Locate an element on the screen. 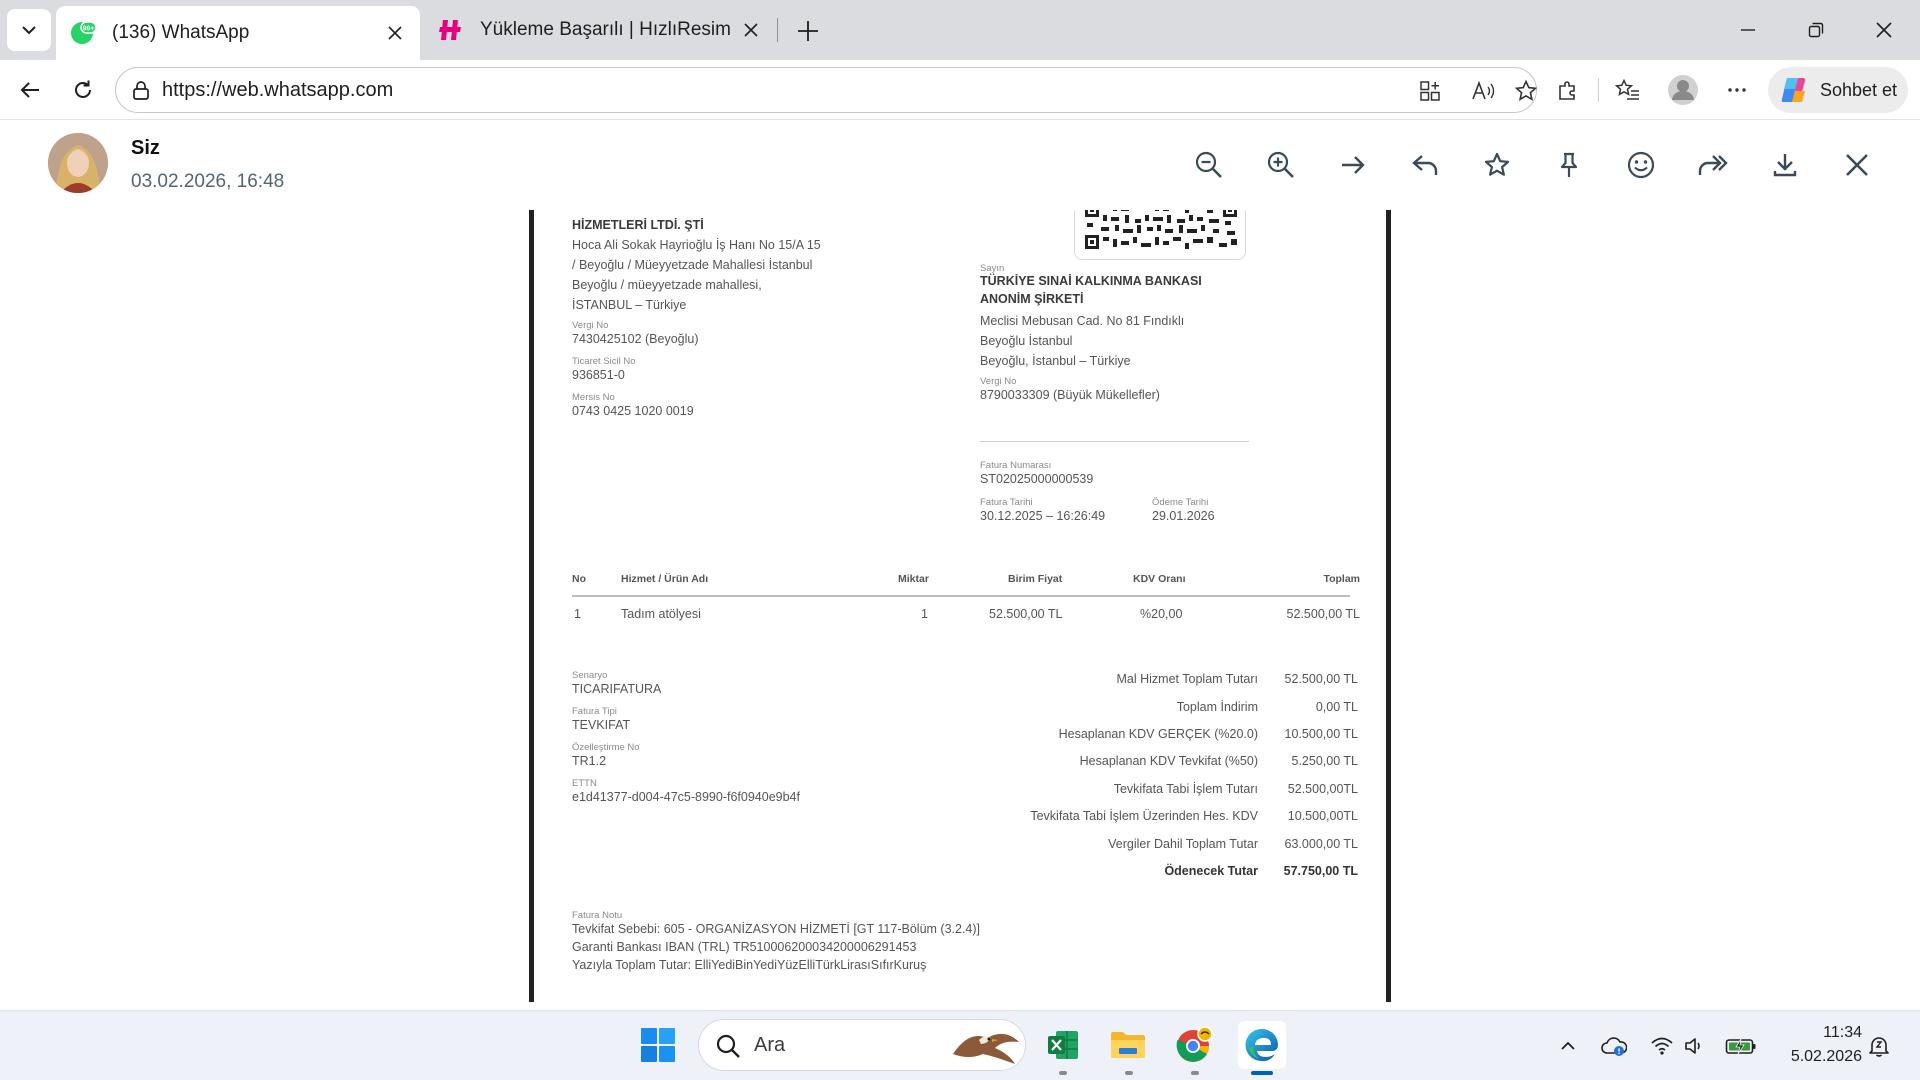 This screenshot has width=1920, height=1080. volume-tray-button is located at coordinates (1695, 1046).